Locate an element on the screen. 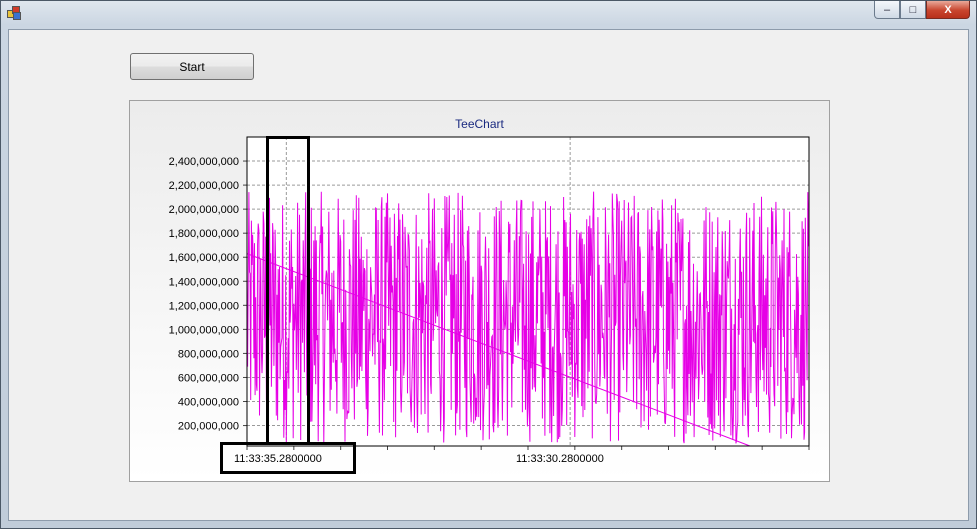 This screenshot has width=977, height=529. y-axis-tick-label: 2,200,000,000 is located at coordinates (204, 186).